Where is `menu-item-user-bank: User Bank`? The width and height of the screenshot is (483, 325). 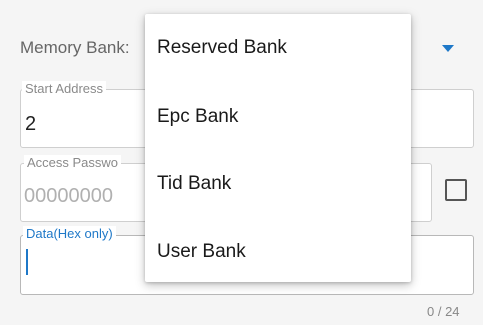
menu-item-user-bank: User Bank is located at coordinates (201, 252).